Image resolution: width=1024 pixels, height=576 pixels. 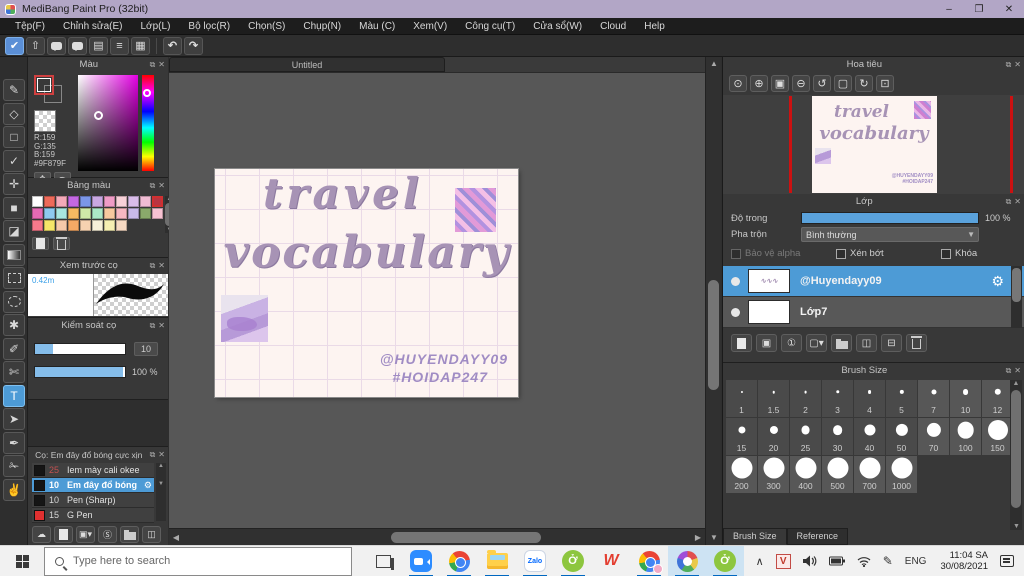 What do you see at coordinates (377, 26) in the screenshot?
I see `menu-item-7: Màu (C)` at bounding box center [377, 26].